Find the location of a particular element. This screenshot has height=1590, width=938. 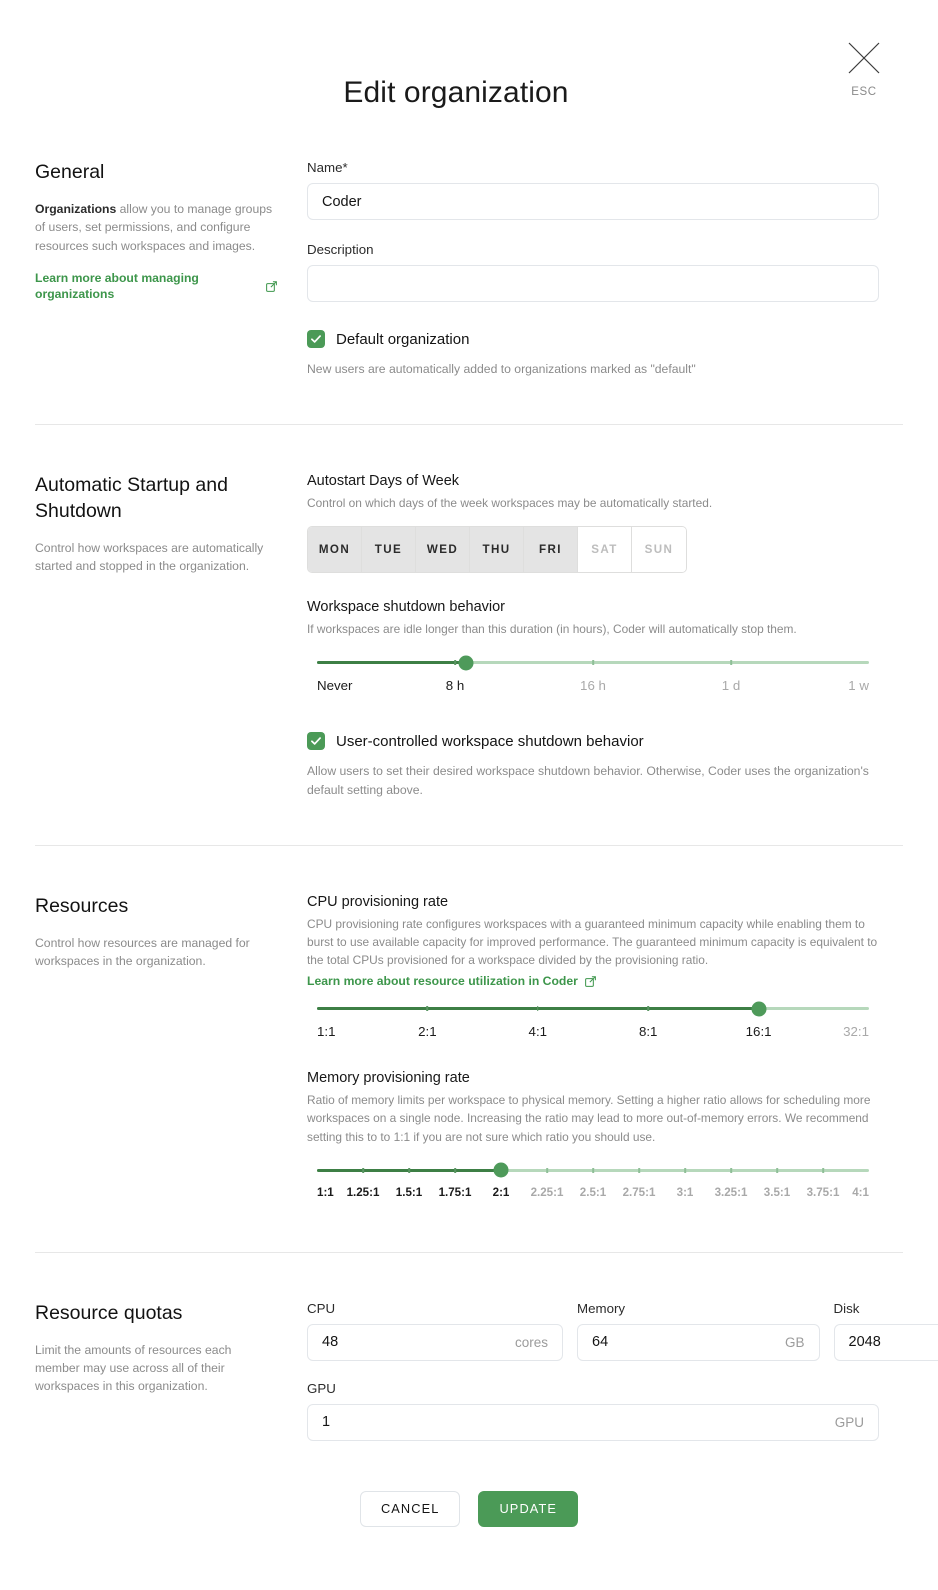

name-required-mark: * is located at coordinates (345, 167).